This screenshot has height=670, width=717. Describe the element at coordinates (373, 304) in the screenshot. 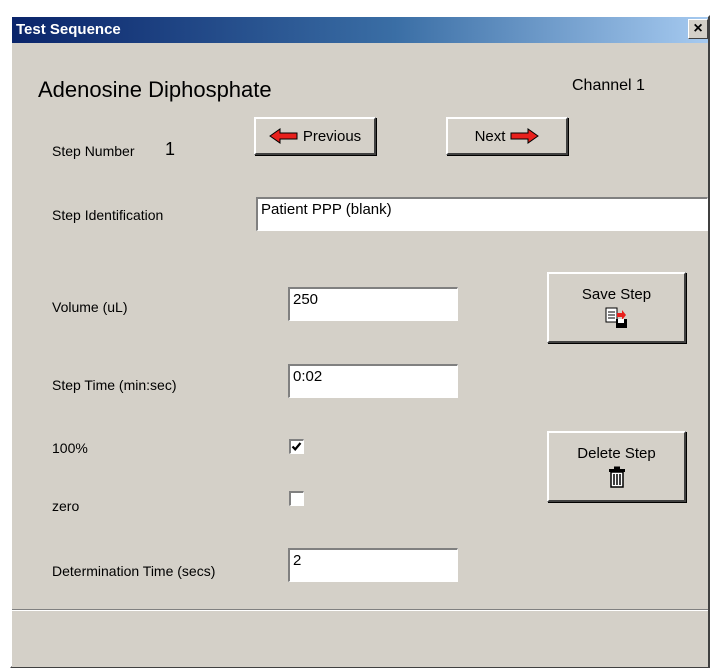

I see `volume-input: 250` at that location.